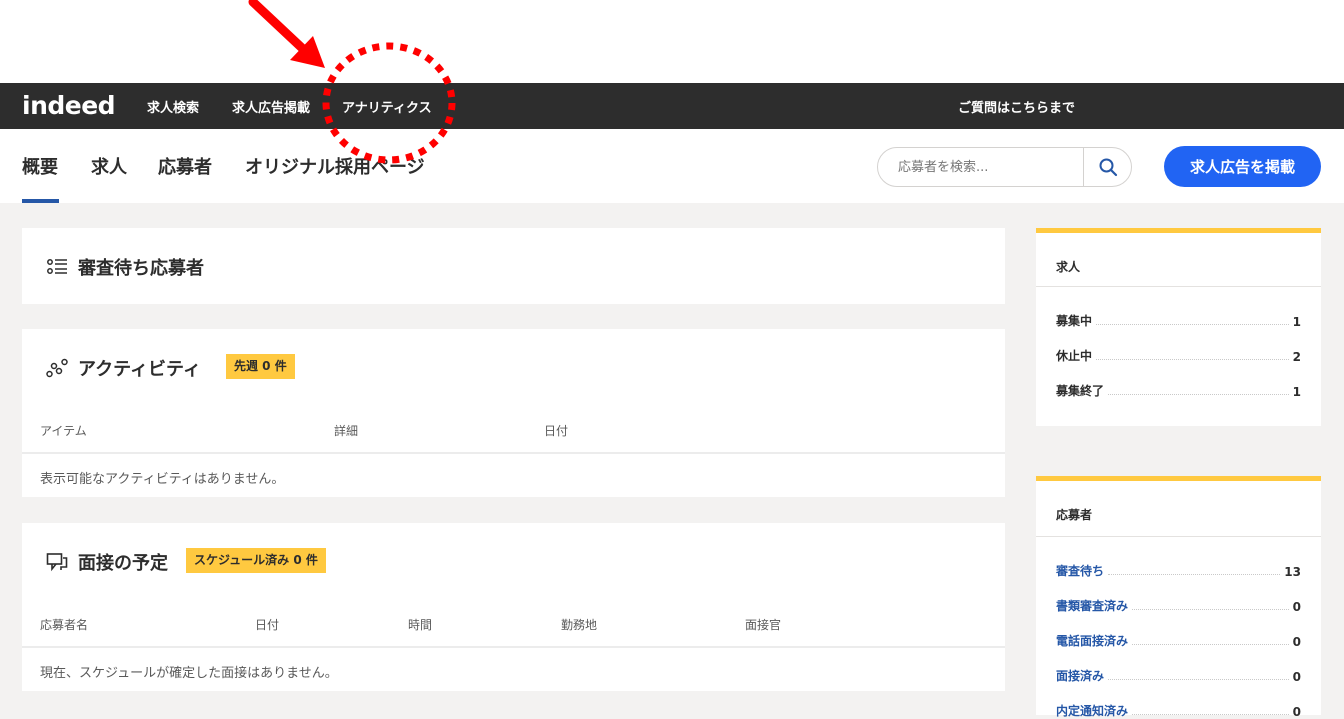 Image resolution: width=1344 pixels, height=719 pixels. Describe the element at coordinates (335, 166) in the screenshot. I see `tab-career-page: オリジナル採用ページ` at that location.